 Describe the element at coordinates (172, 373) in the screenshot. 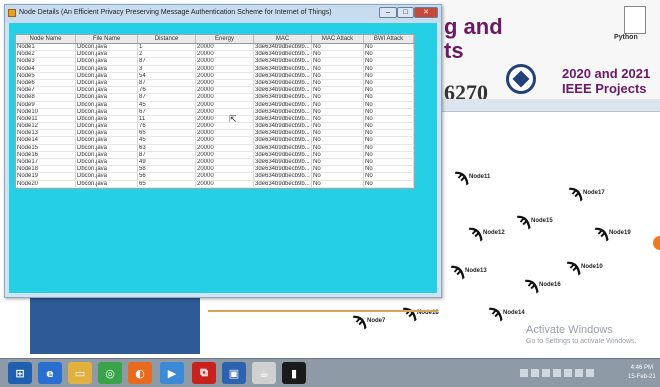

I see `media-icon: ▶` at that location.